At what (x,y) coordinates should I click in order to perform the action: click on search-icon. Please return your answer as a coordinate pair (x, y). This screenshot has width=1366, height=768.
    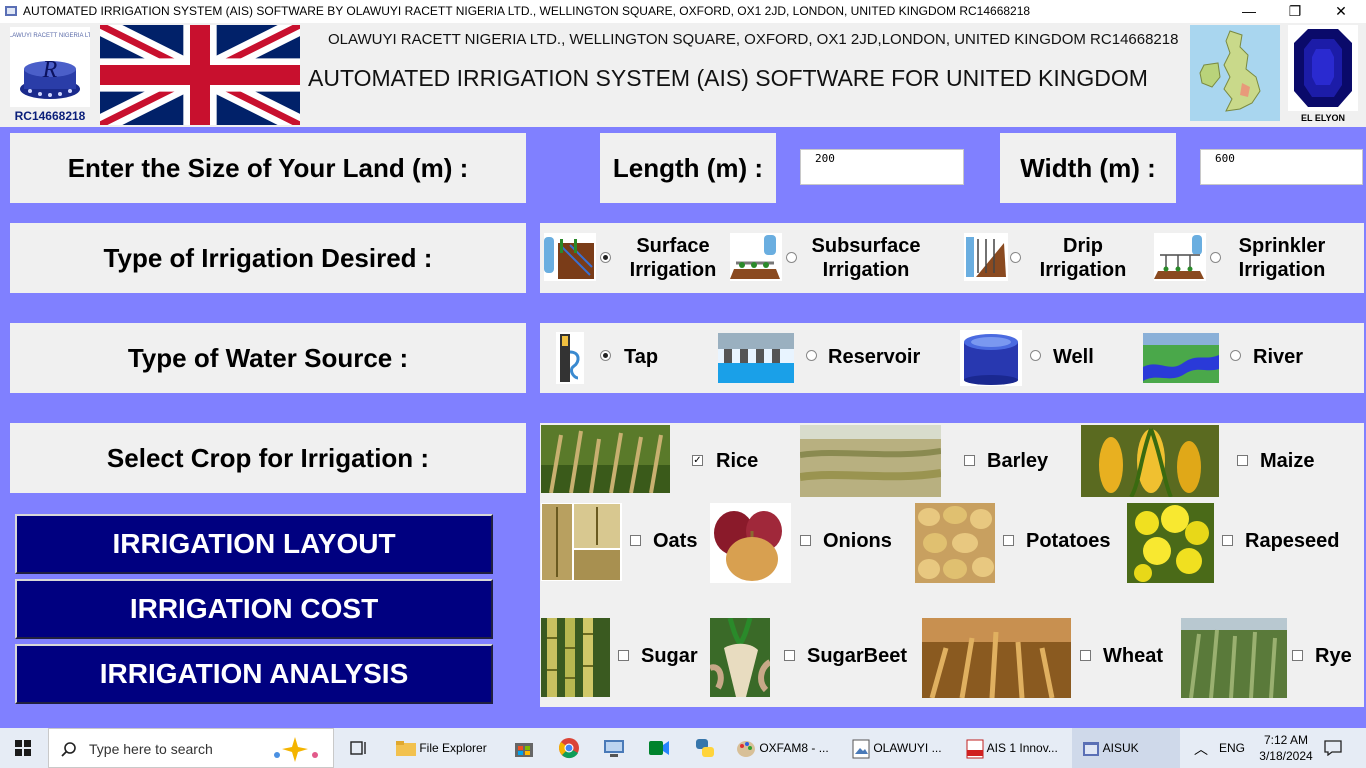
    Looking at the image, I should click on (68, 749).